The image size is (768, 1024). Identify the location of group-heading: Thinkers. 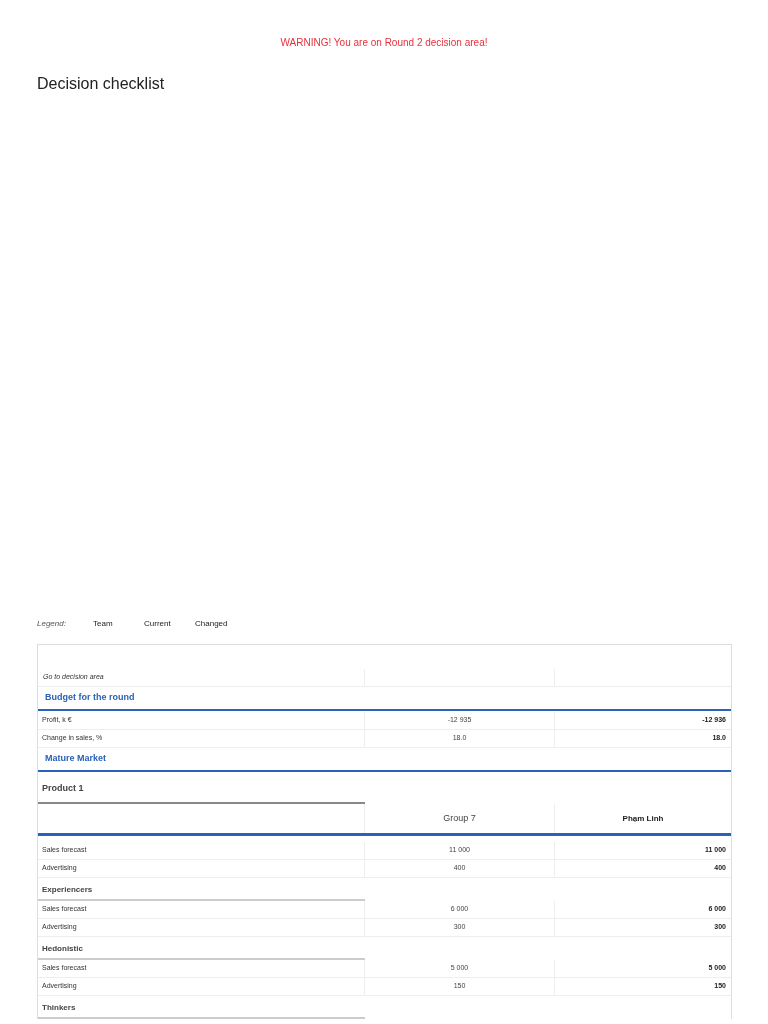
(59, 1007).